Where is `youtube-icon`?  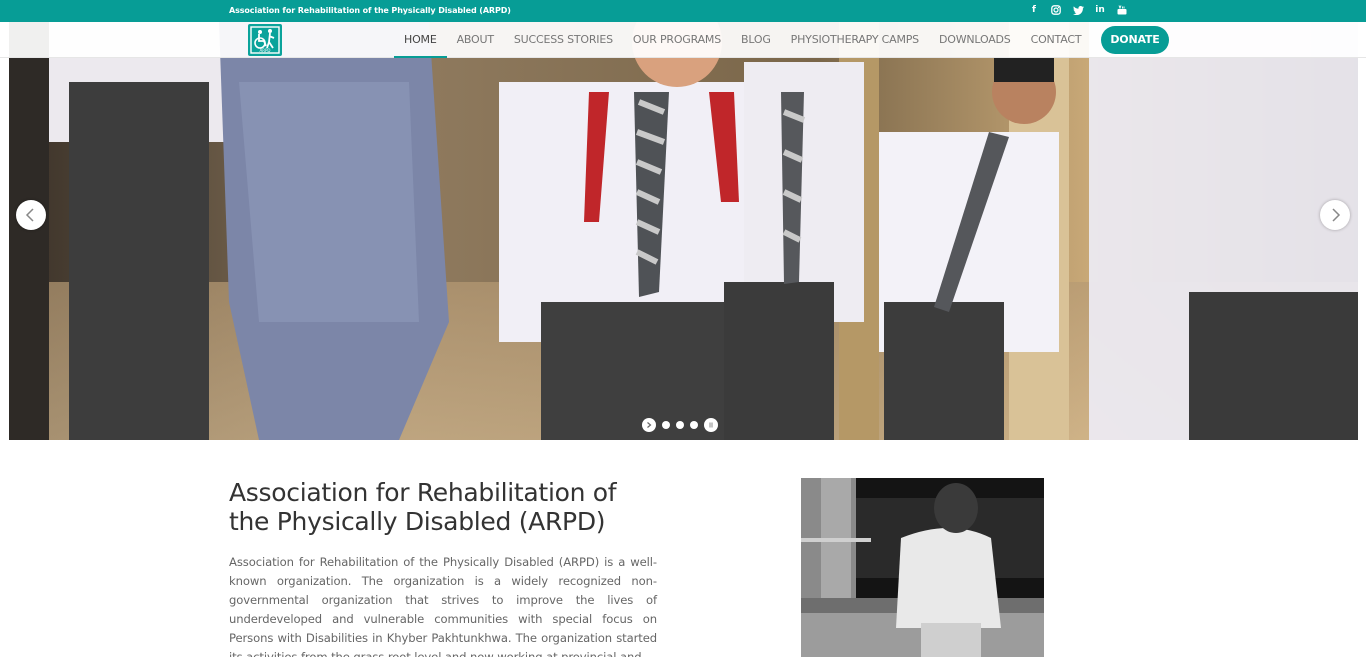 youtube-icon is located at coordinates (1122, 10).